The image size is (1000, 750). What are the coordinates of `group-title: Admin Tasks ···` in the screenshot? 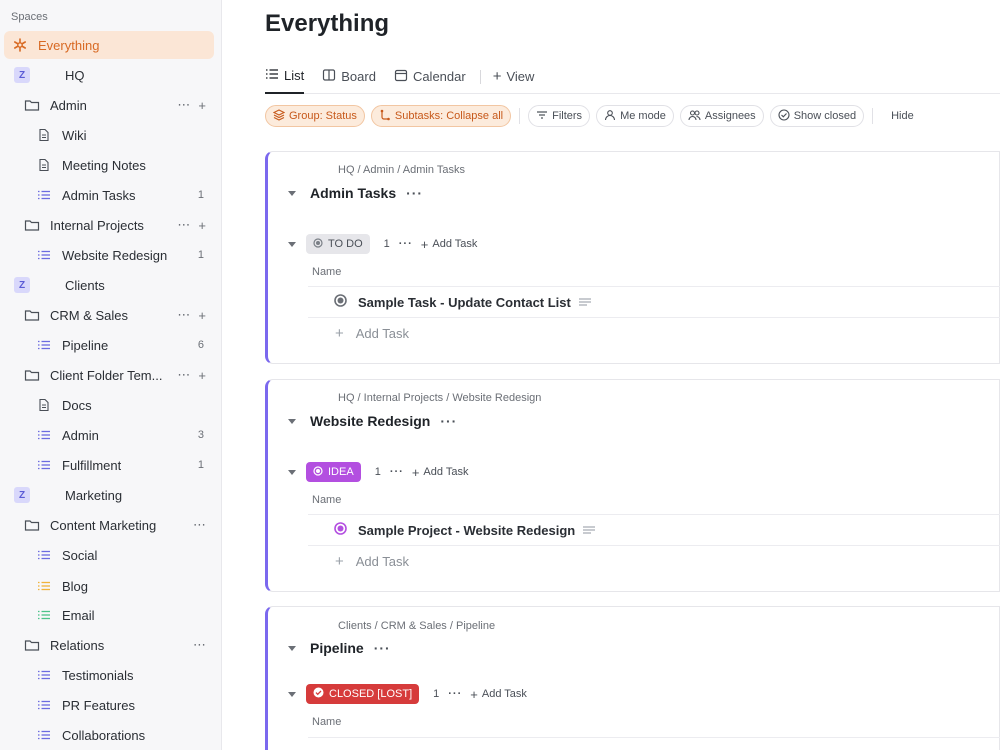 It's located at (355, 193).